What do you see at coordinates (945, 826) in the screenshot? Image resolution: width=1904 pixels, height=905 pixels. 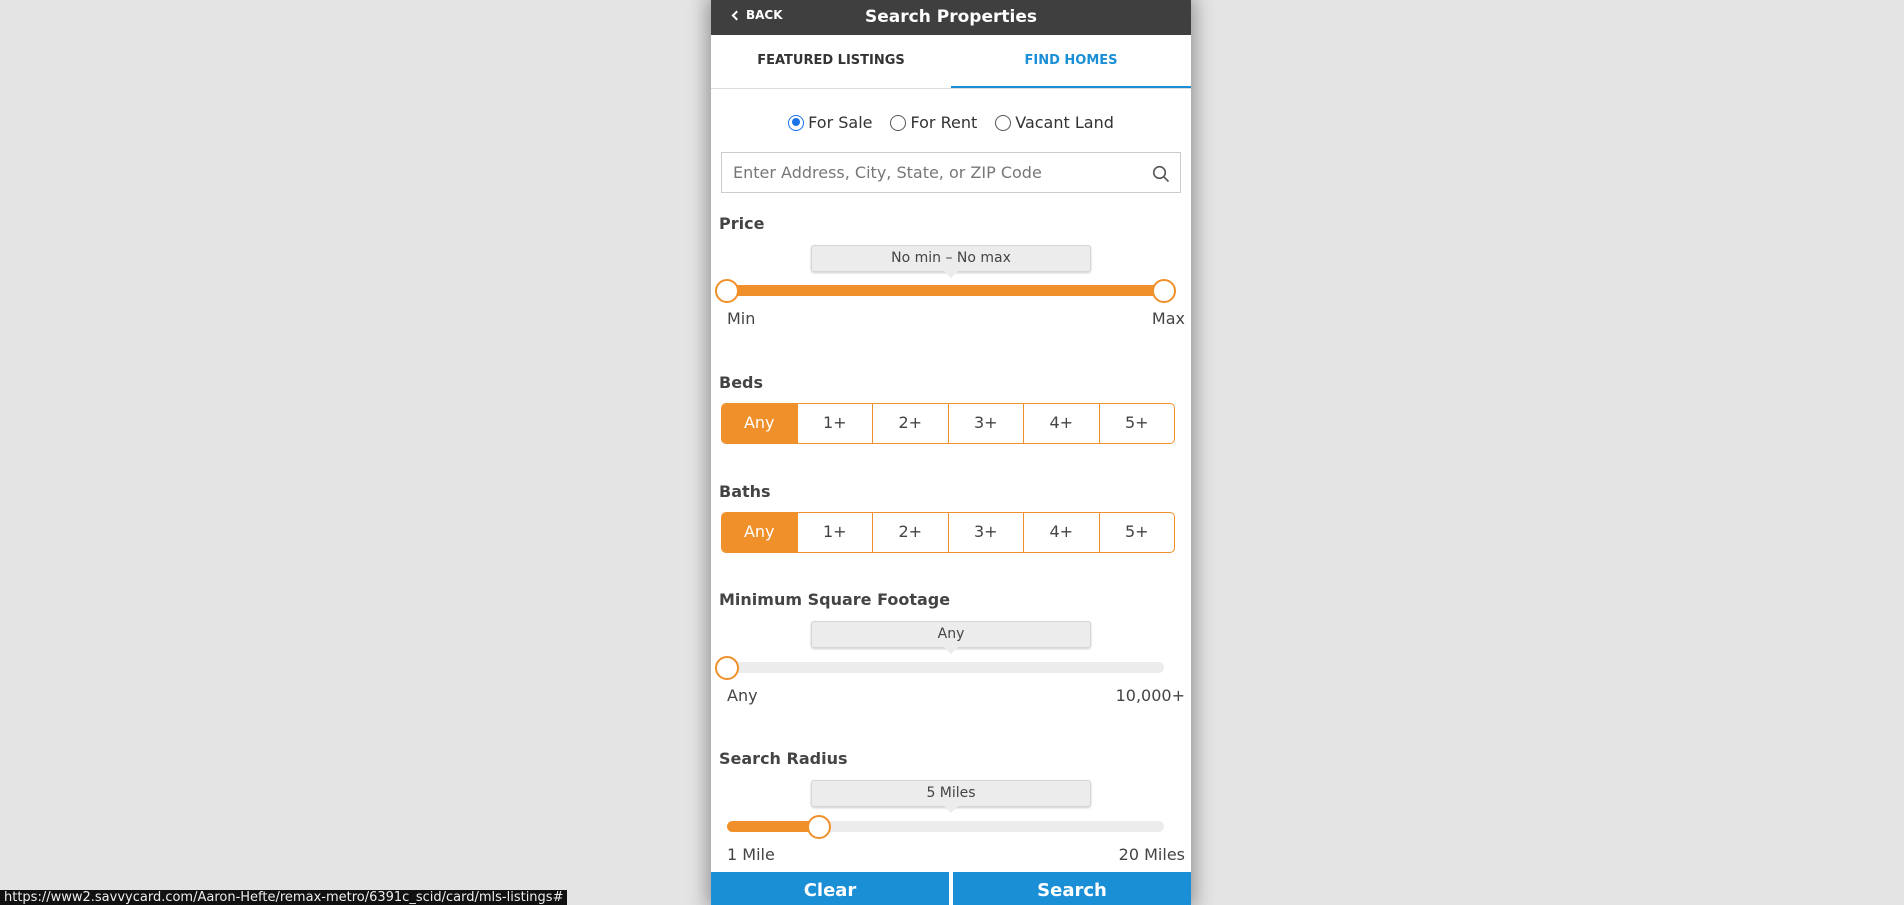 I see `radius-slider-track` at bounding box center [945, 826].